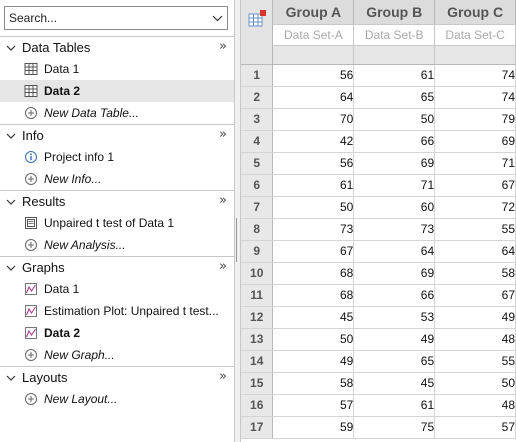  Describe the element at coordinates (257, 97) in the screenshot. I see `row-number: 2` at that location.